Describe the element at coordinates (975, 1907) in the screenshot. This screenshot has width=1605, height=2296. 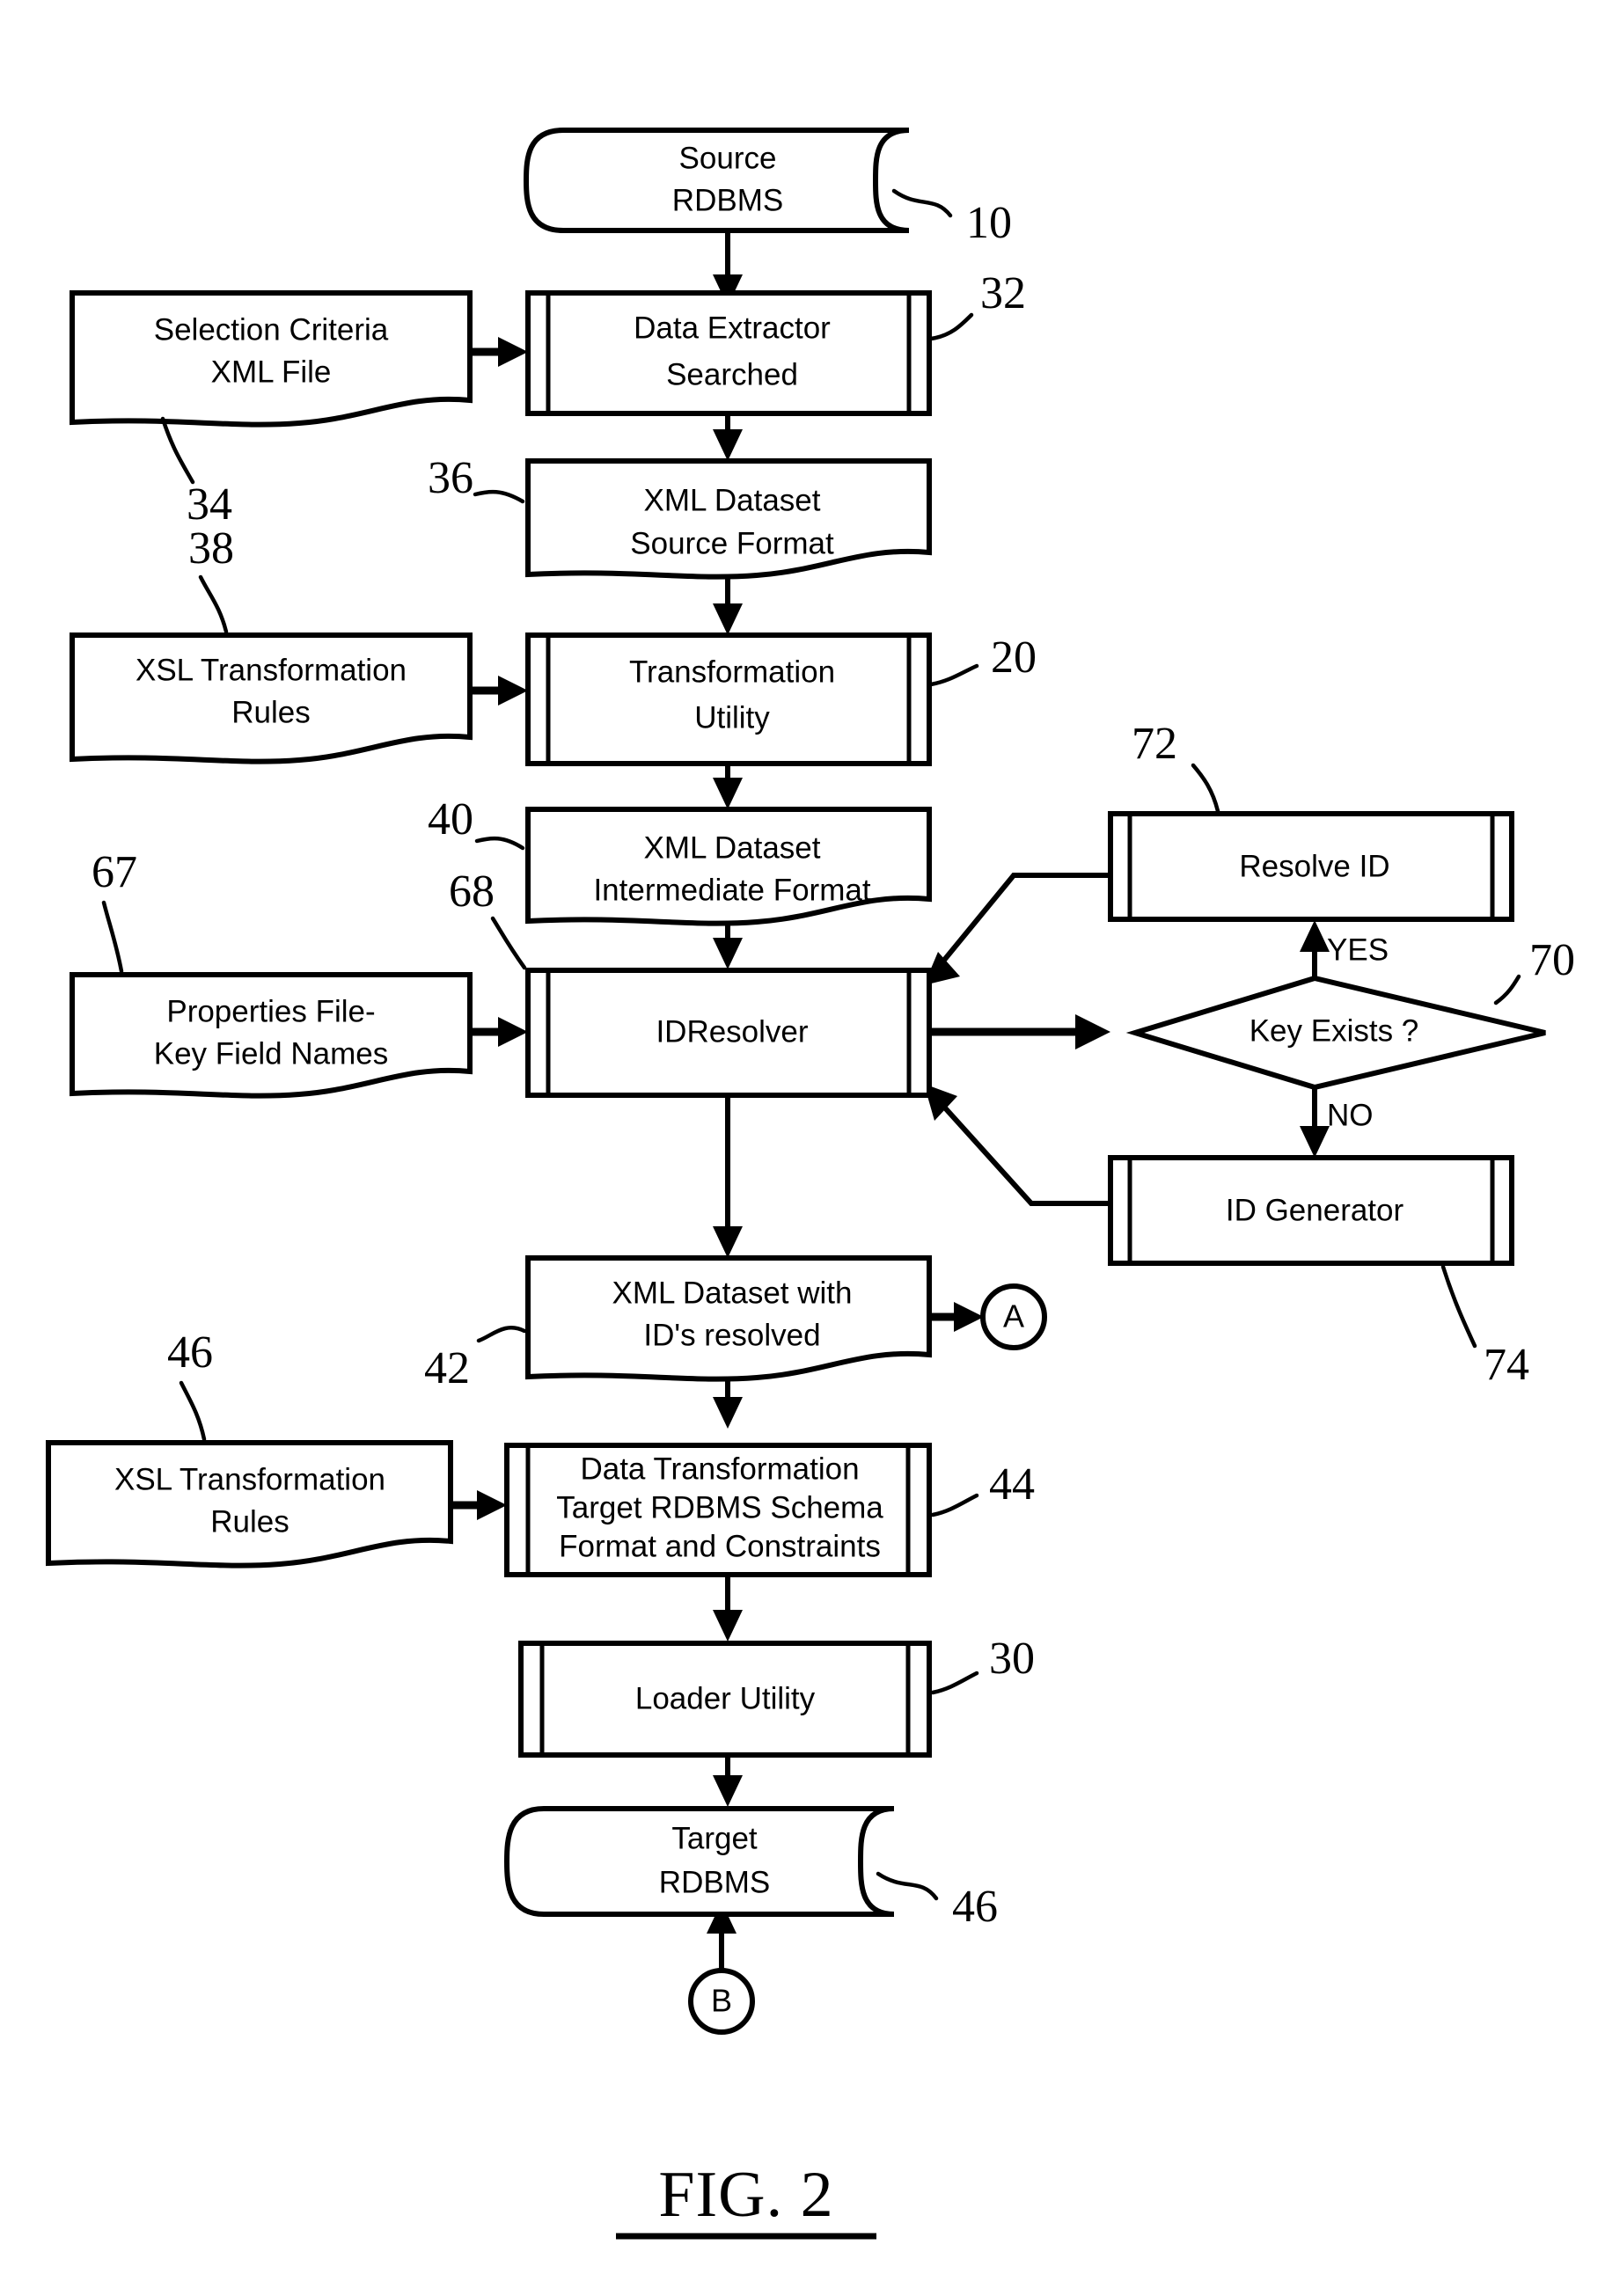
I see `ref-number-46-target: 46` at that location.